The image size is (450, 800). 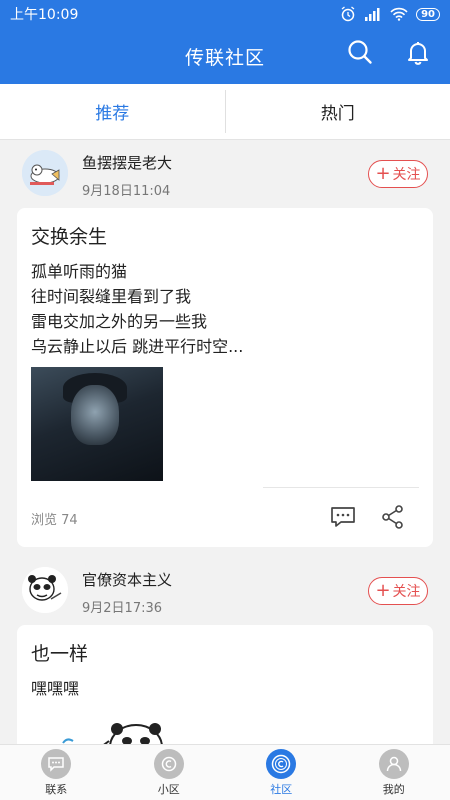 I want to click on author-name: 官僚资本主义, so click(x=127, y=579).